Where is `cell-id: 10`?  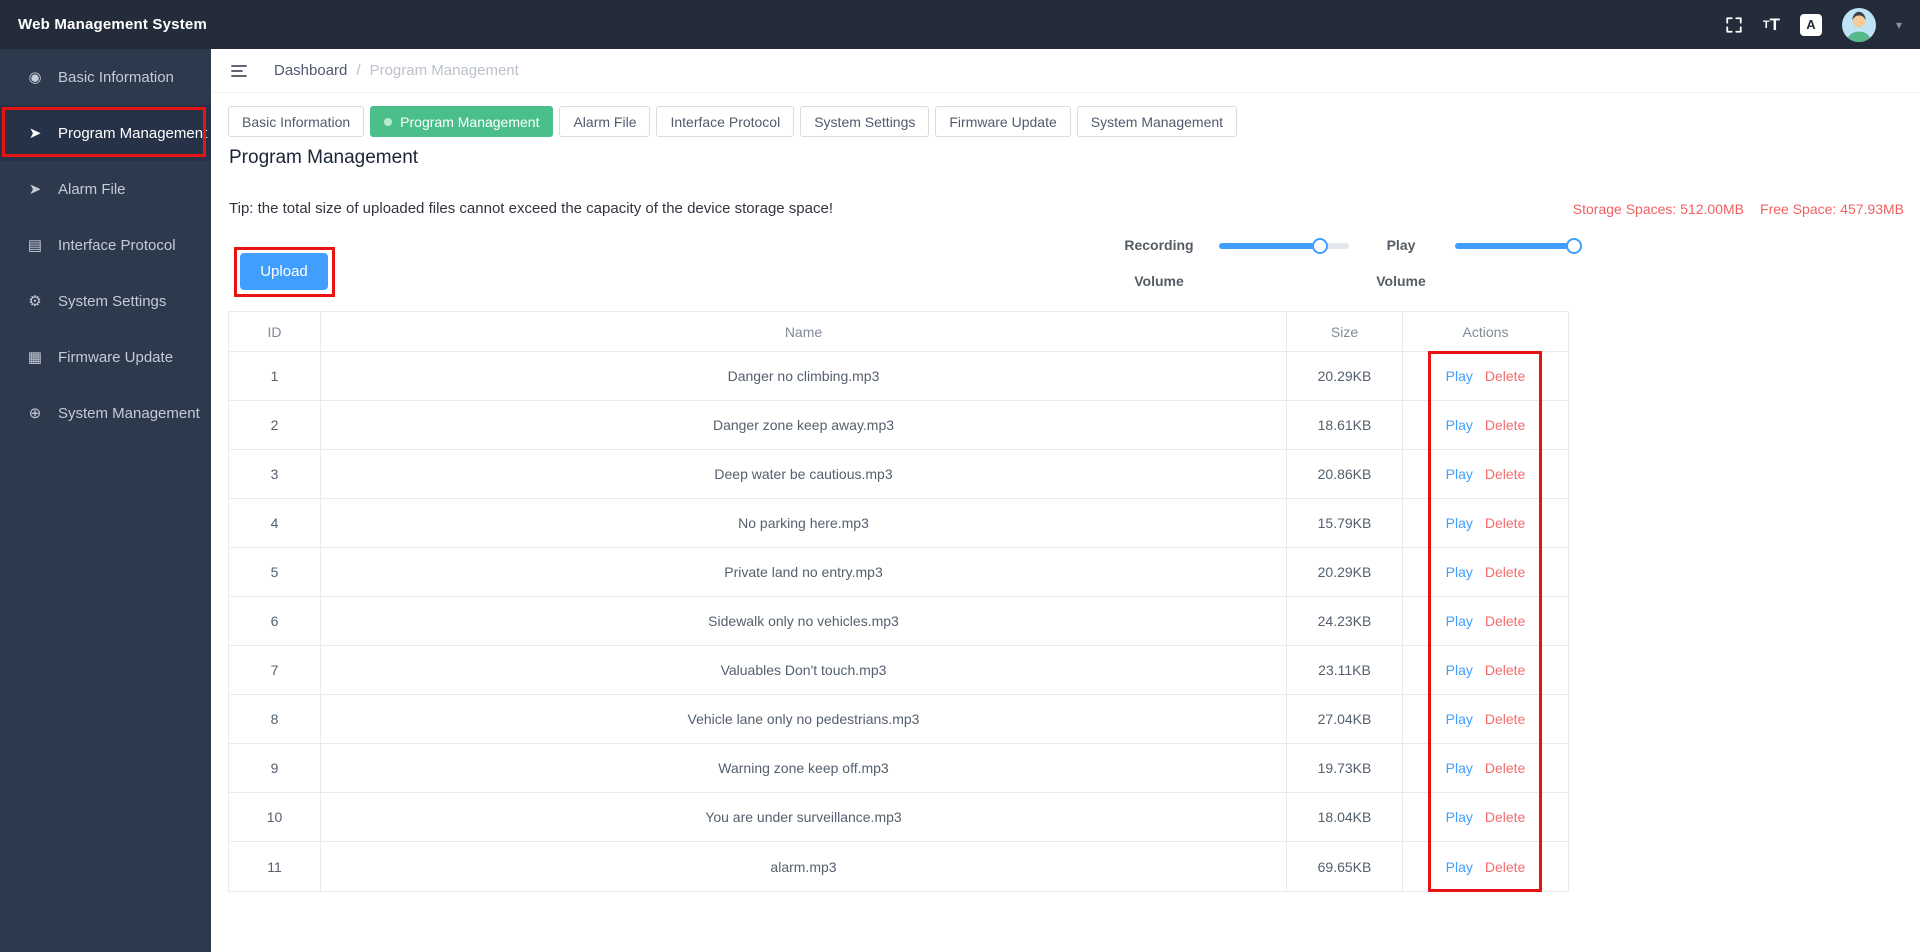
cell-id: 10 is located at coordinates (275, 817).